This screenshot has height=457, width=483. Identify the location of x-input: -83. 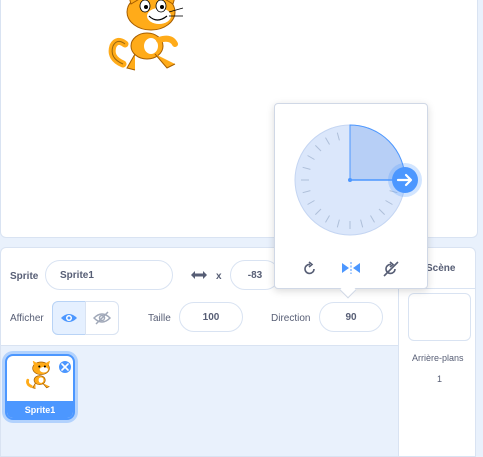
(255, 275).